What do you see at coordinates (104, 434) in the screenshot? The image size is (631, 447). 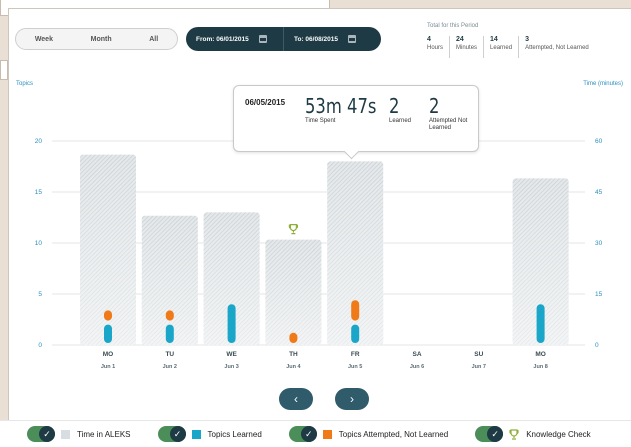 I see `legend-label: Time in ALEKS` at bounding box center [104, 434].